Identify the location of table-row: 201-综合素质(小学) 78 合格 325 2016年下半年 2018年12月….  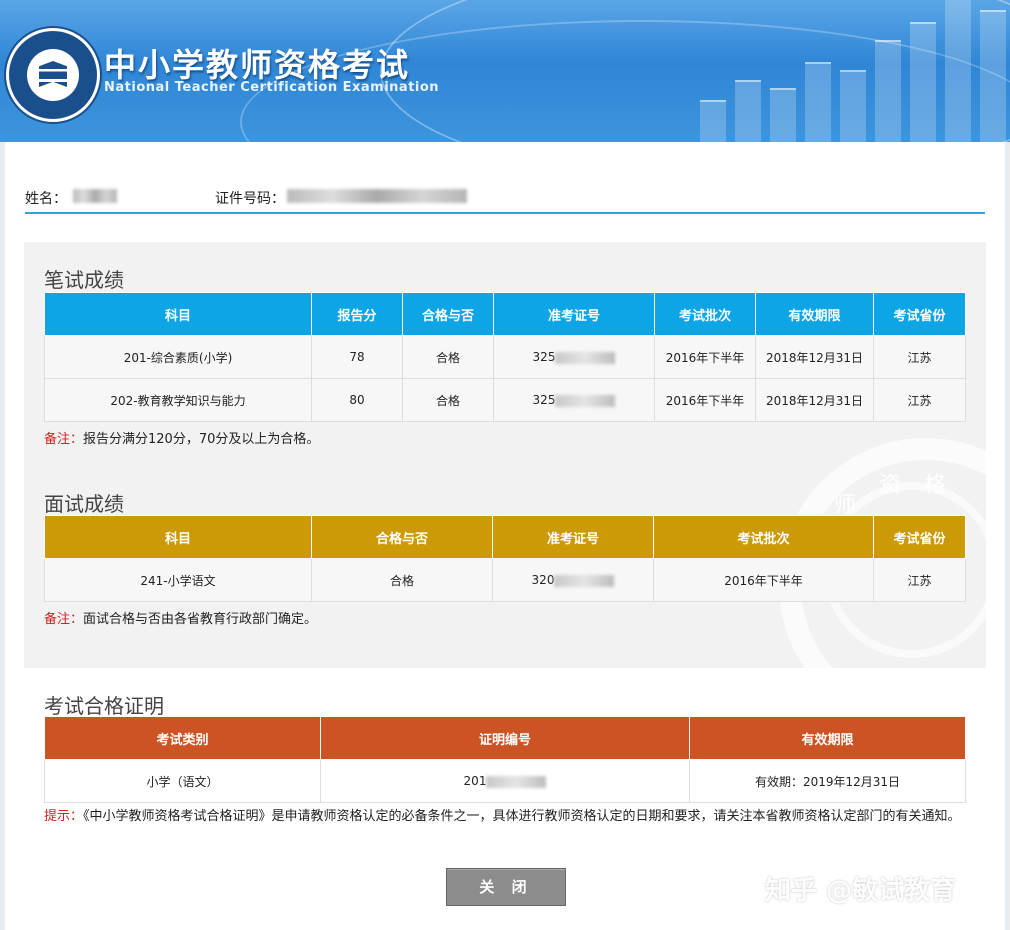
(505, 357).